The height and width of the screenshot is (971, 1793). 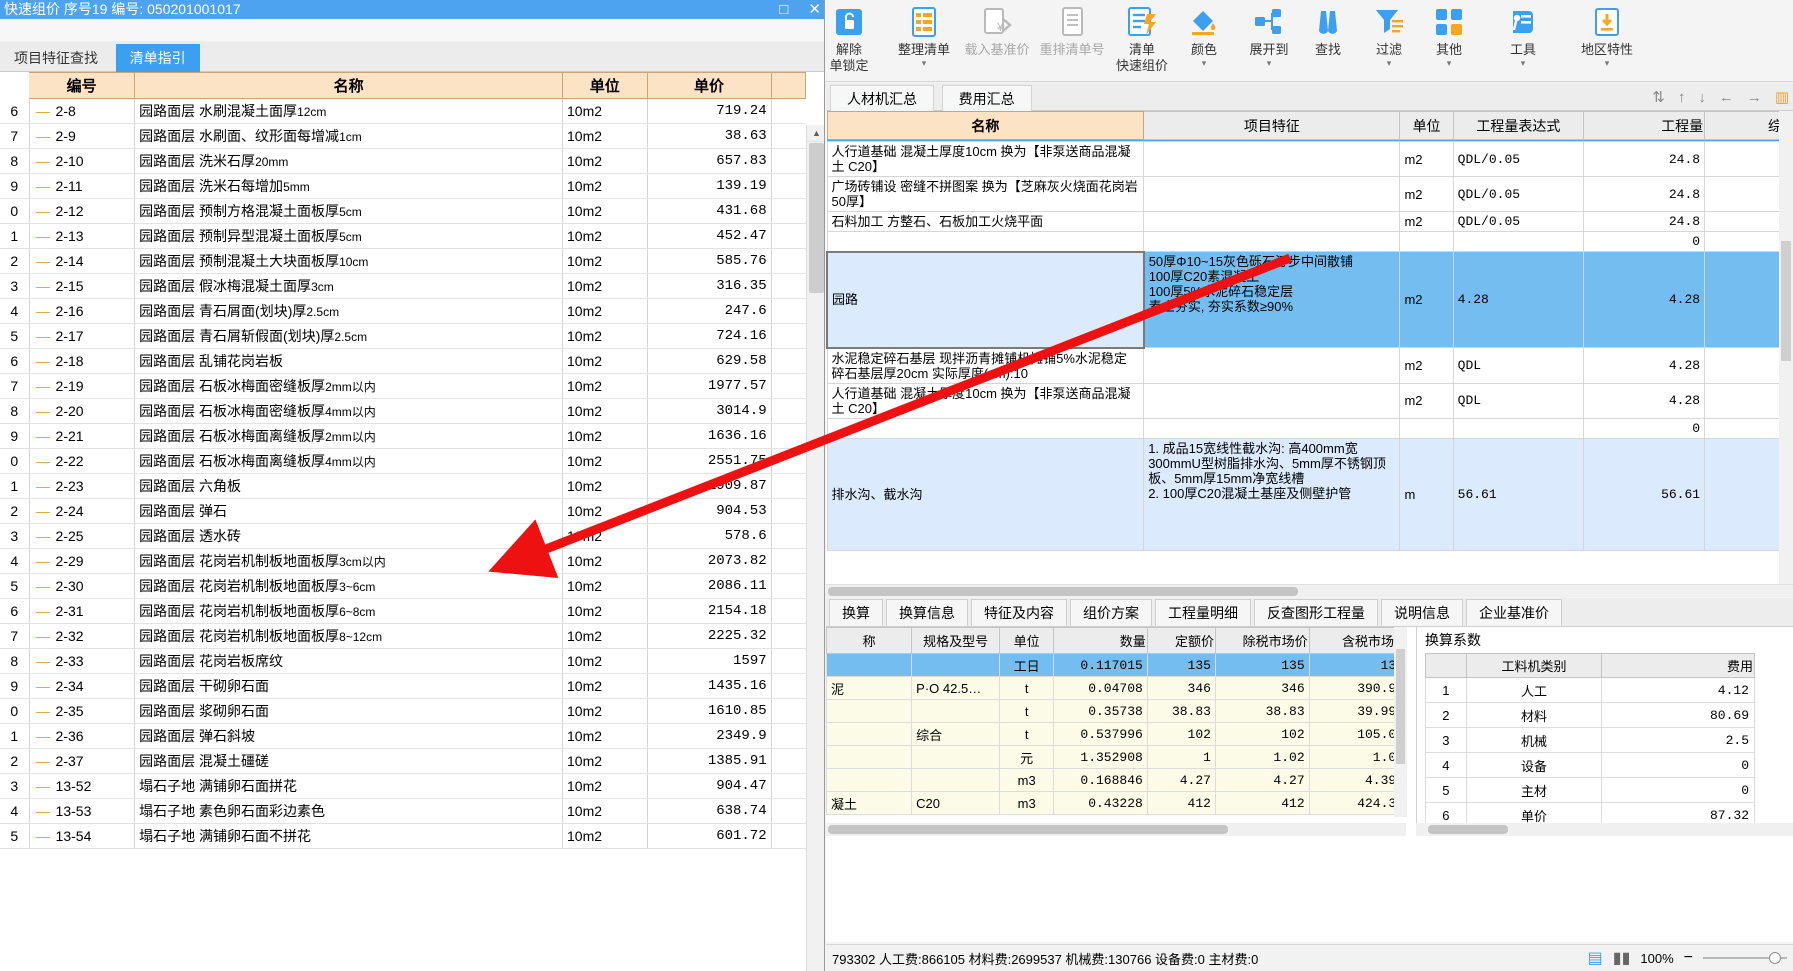 What do you see at coordinates (403, 311) in the screenshot?
I see `table-row: 4 2-16 园路面层 青石屑面(划块)厚2.5cm 10m2 247.6` at bounding box center [403, 311].